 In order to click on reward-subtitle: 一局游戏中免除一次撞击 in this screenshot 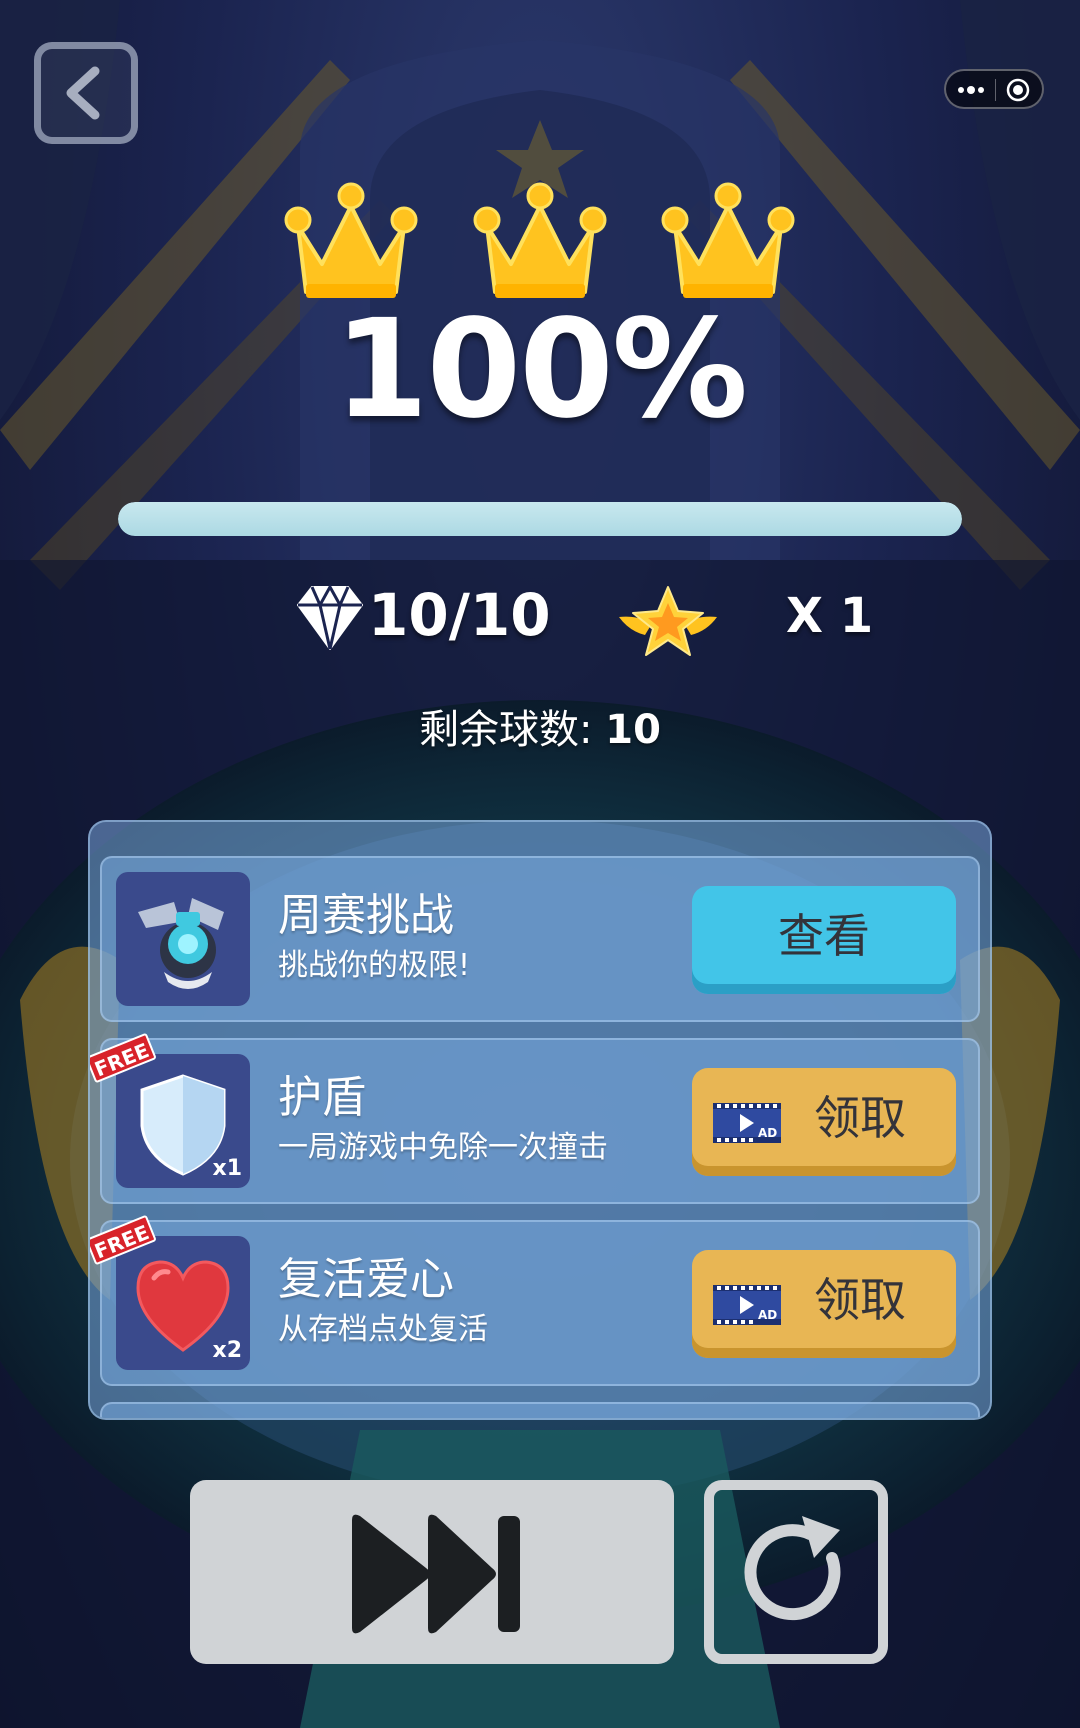, I will do `click(443, 1147)`.